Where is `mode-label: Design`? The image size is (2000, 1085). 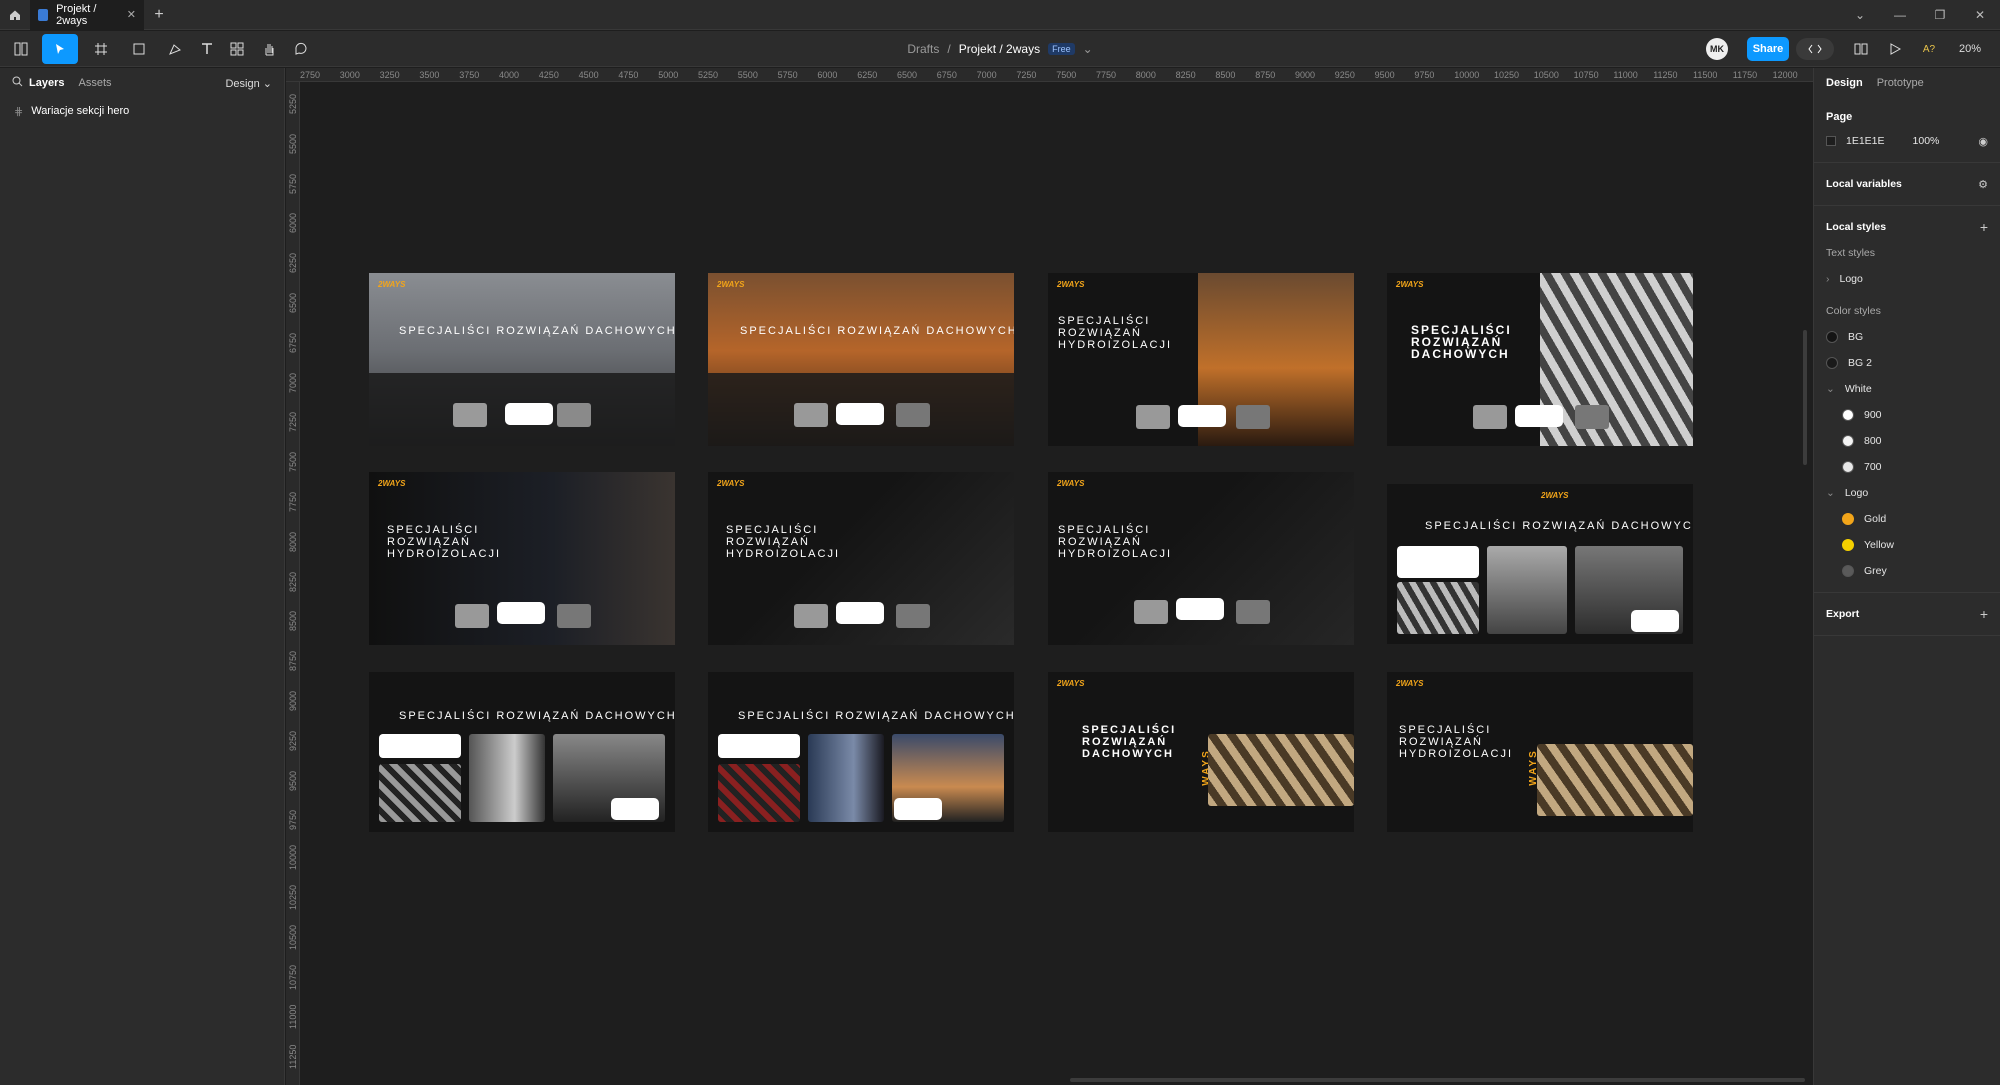 mode-label: Design is located at coordinates (242, 83).